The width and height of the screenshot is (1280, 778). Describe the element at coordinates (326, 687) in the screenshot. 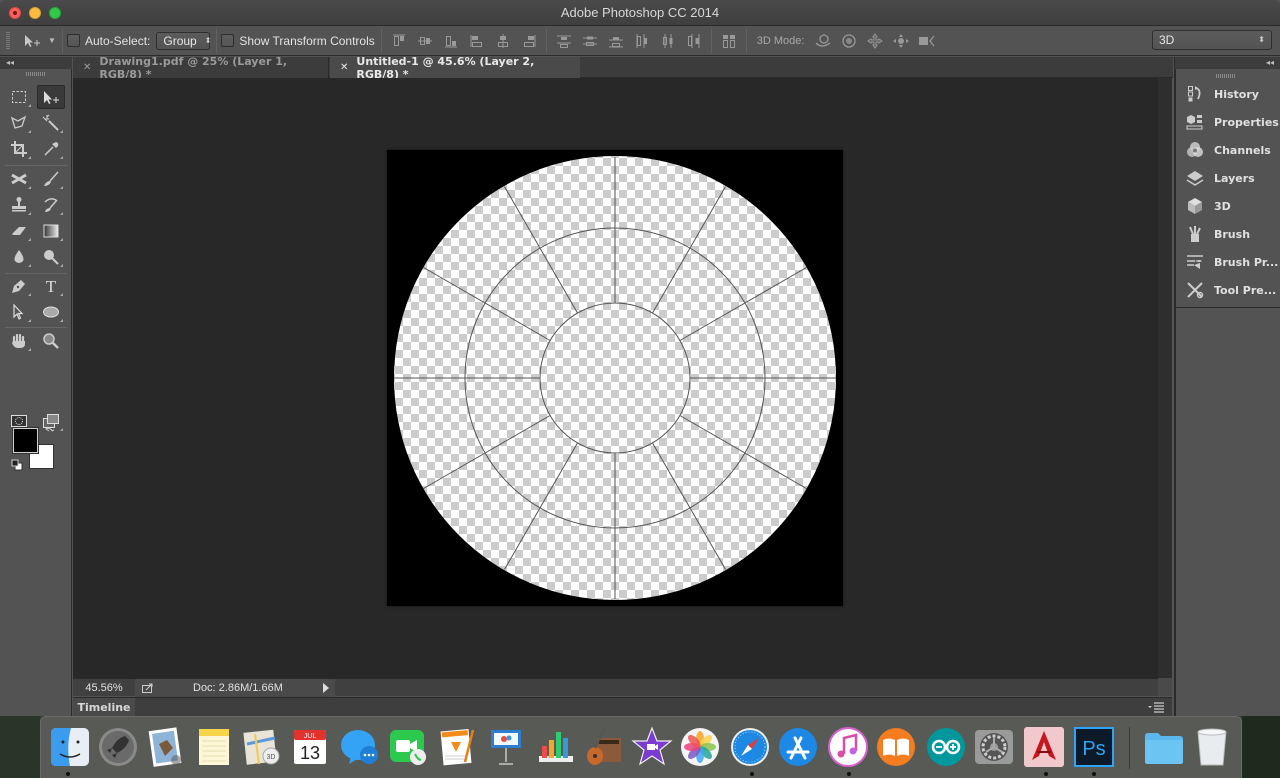

I see `status-menu-arrow-icon` at that location.